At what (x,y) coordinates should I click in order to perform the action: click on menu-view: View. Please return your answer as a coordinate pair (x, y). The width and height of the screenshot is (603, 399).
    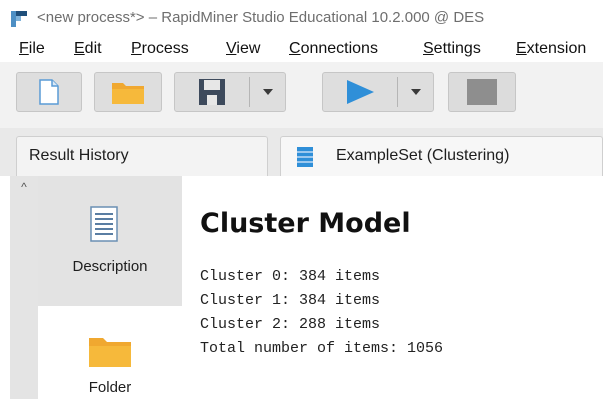
    Looking at the image, I should click on (243, 49).